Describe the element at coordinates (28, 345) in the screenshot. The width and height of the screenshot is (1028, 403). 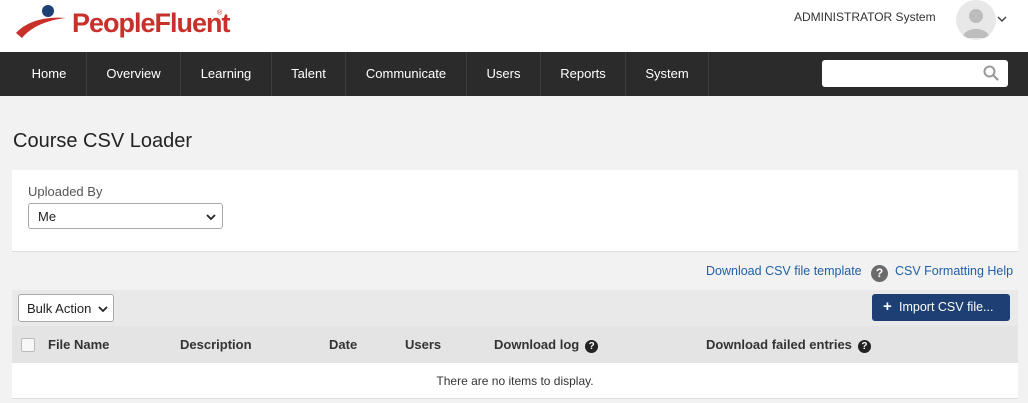
I see `select-all-checkbox` at that location.